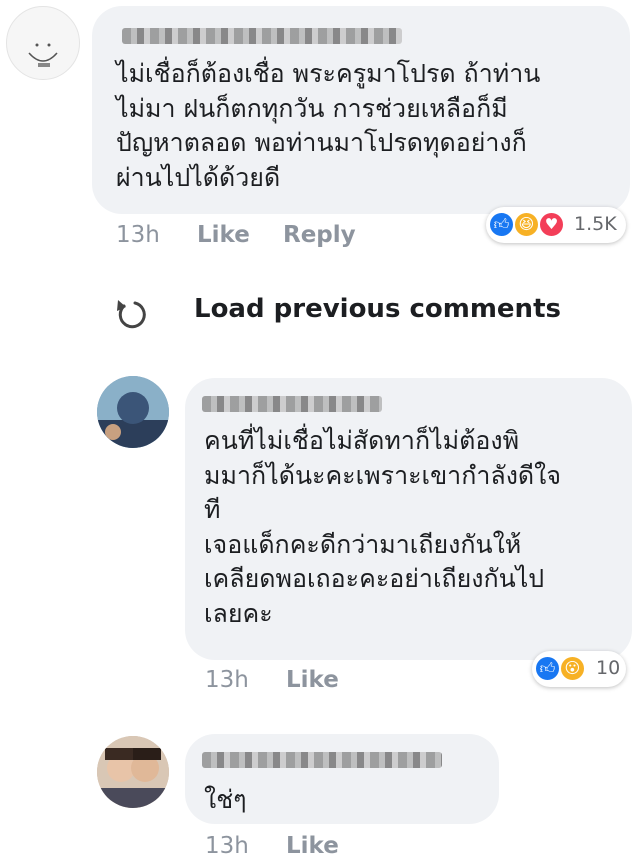  Describe the element at coordinates (377, 309) in the screenshot. I see `load-previous-label: Load previous comments` at that location.